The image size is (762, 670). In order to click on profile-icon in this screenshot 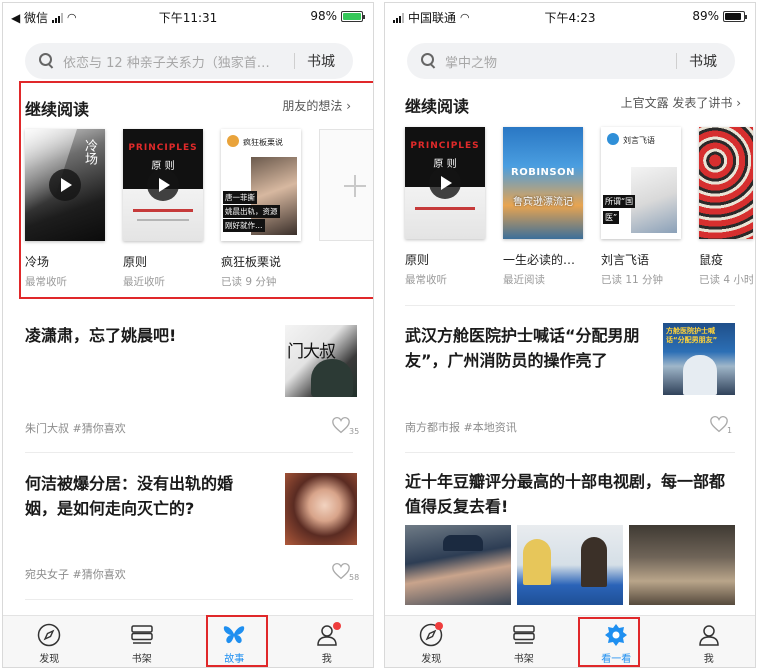, I will do `click(708, 635)`.